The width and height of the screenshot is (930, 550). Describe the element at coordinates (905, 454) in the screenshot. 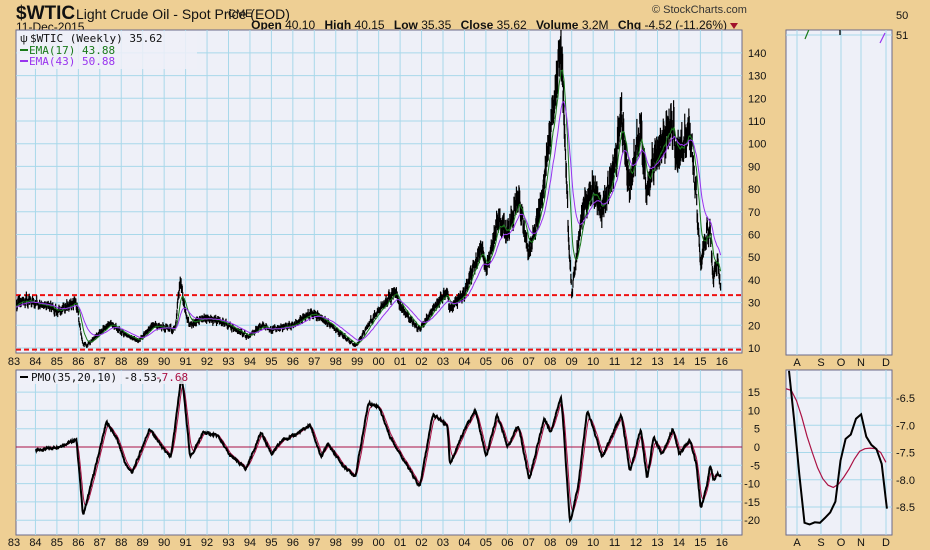

I see `mini-pmo-tick-label: -7.5` at that location.